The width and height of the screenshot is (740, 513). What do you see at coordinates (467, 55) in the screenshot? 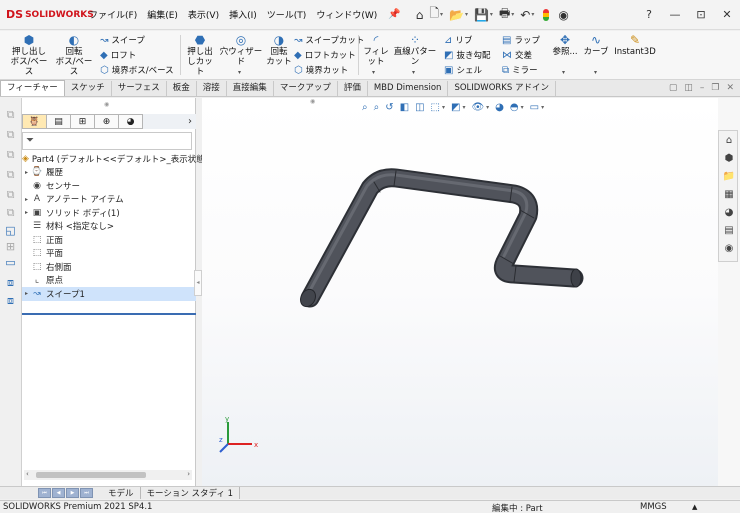
I see `draft-button: ◩ 抜き勾配` at bounding box center [467, 55].